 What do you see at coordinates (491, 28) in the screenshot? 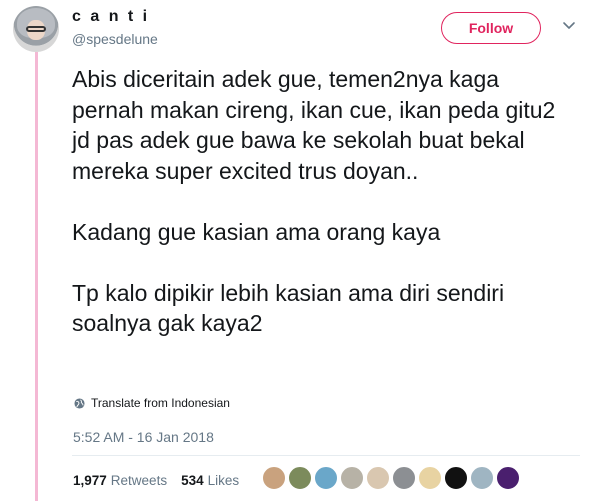
I see `follow-button: Follow` at bounding box center [491, 28].